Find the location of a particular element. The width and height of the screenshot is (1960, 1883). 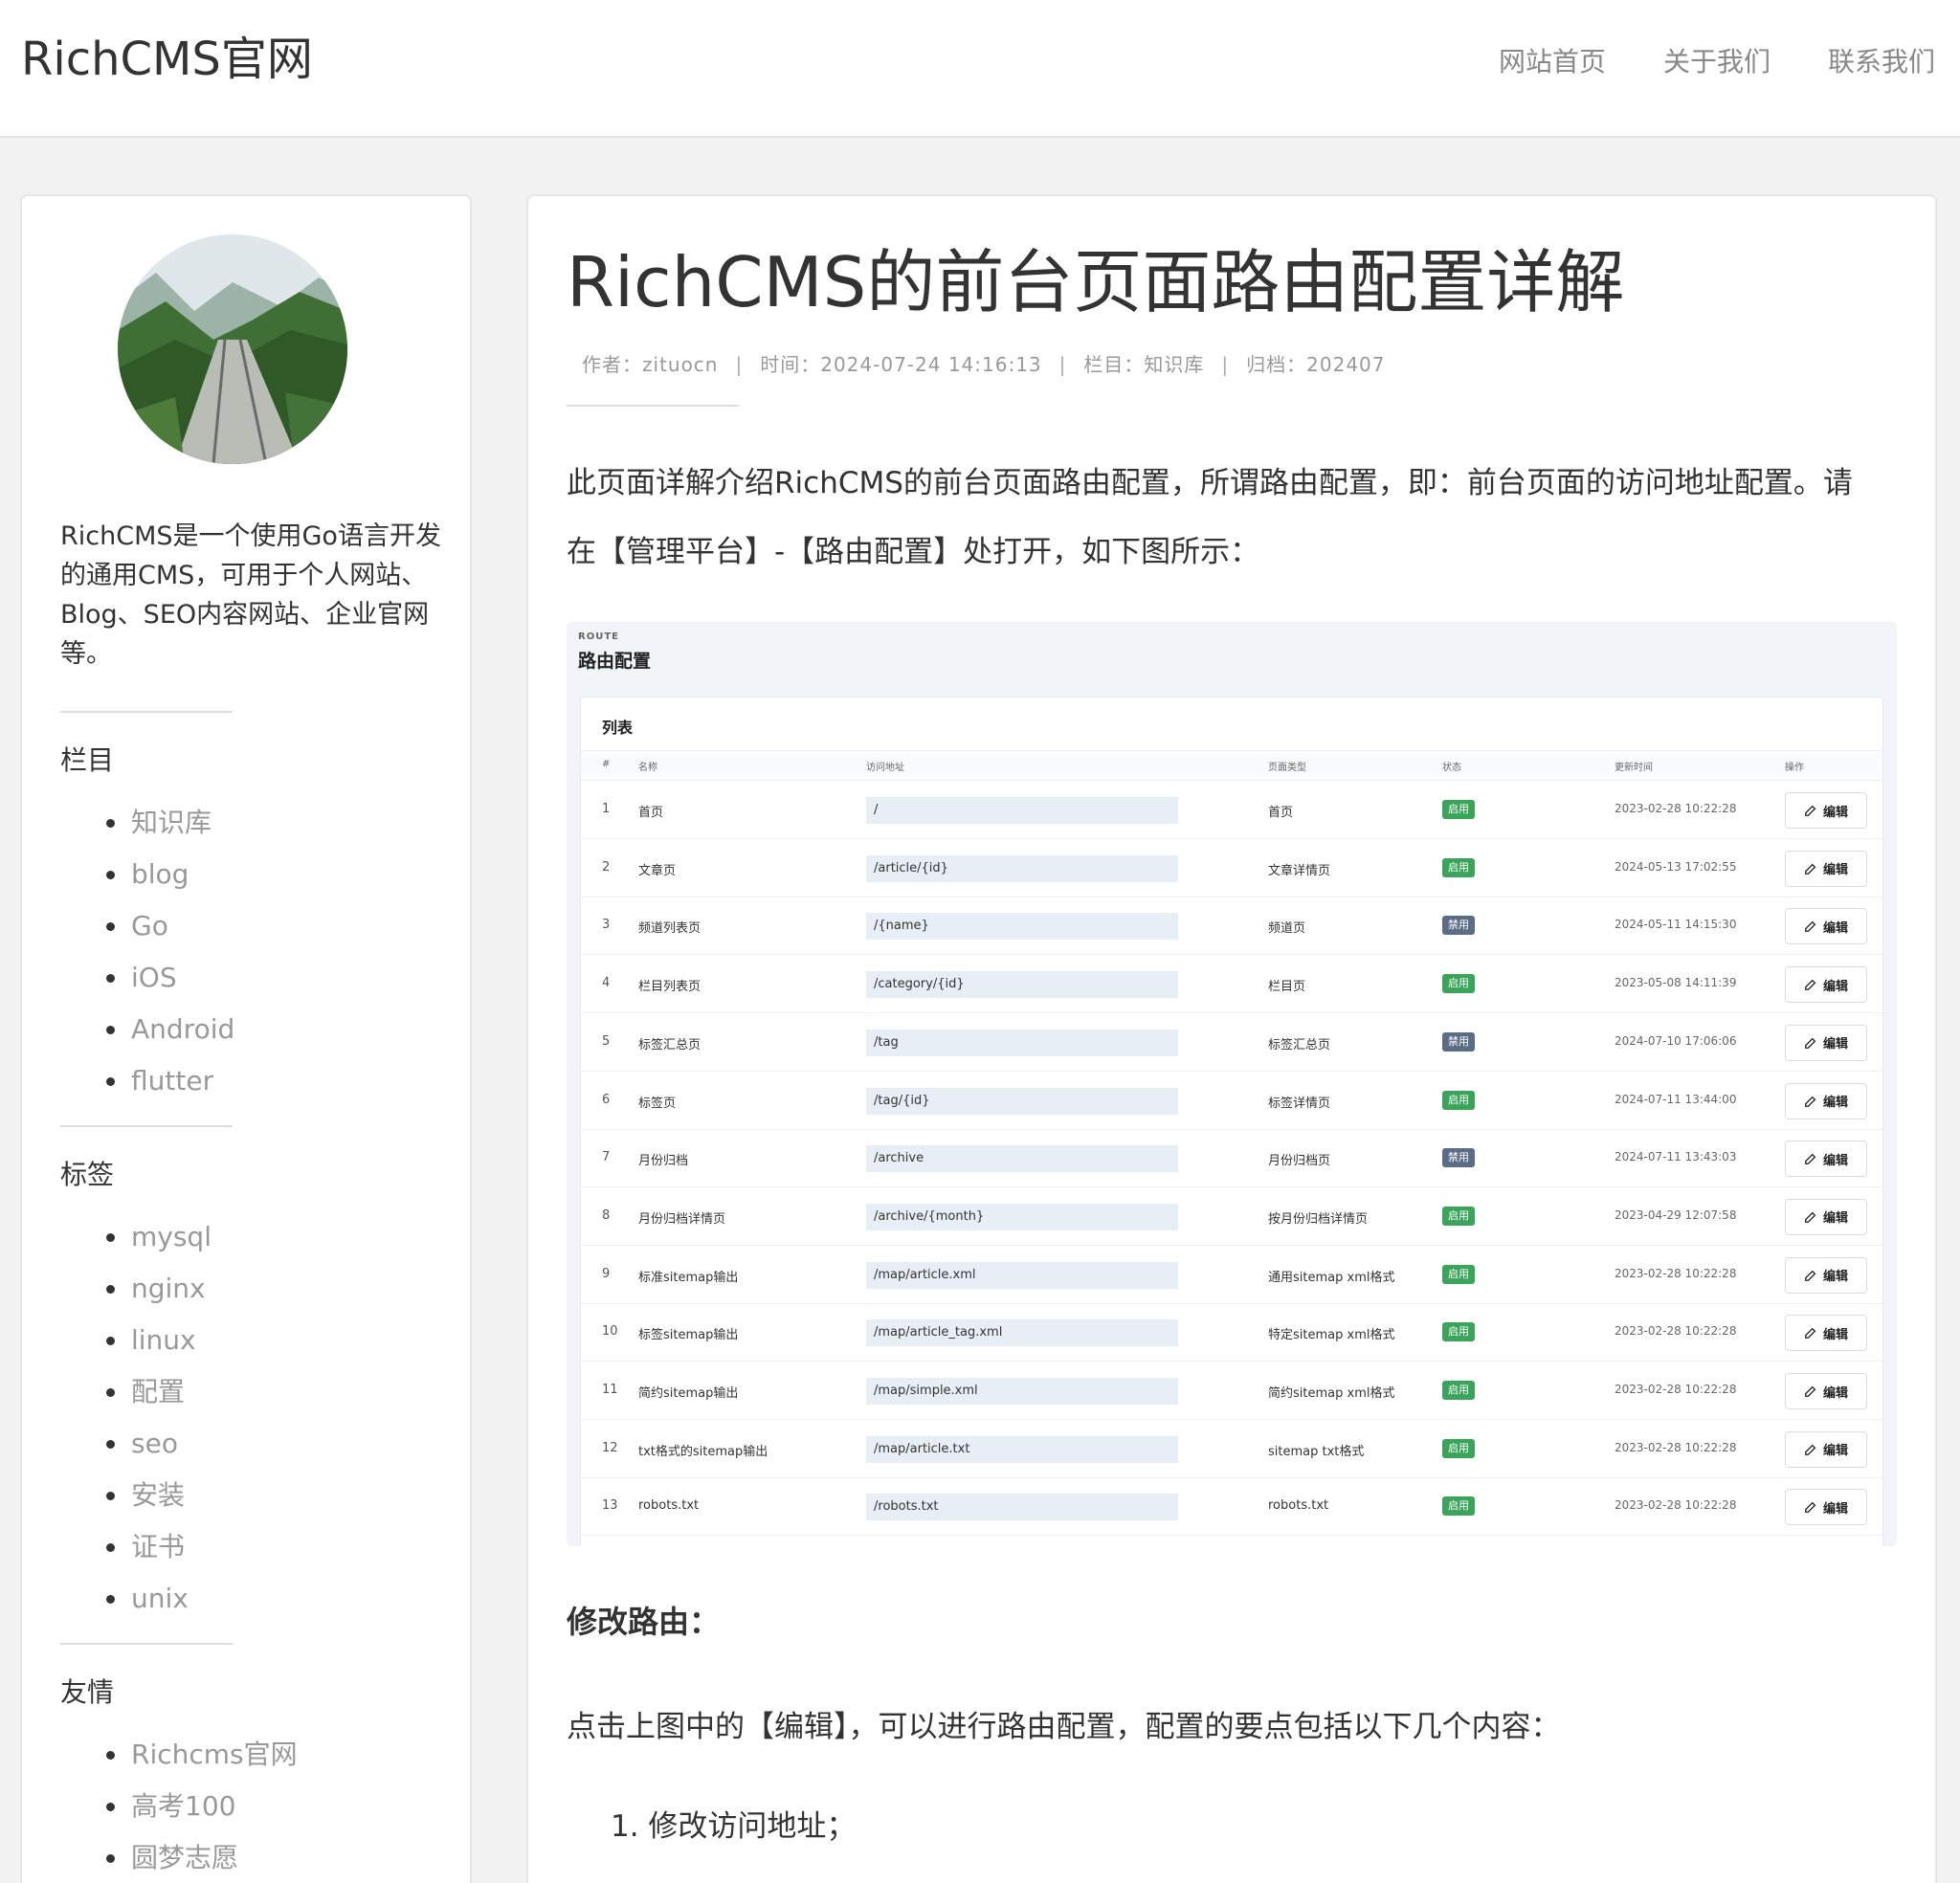

tag-link: 安装 is located at coordinates (284, 1495).